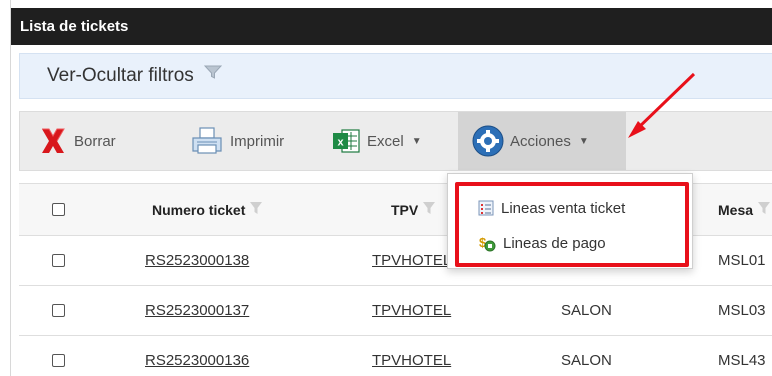 The height and width of the screenshot is (376, 772). I want to click on delete-button: Borrar, so click(77, 141).